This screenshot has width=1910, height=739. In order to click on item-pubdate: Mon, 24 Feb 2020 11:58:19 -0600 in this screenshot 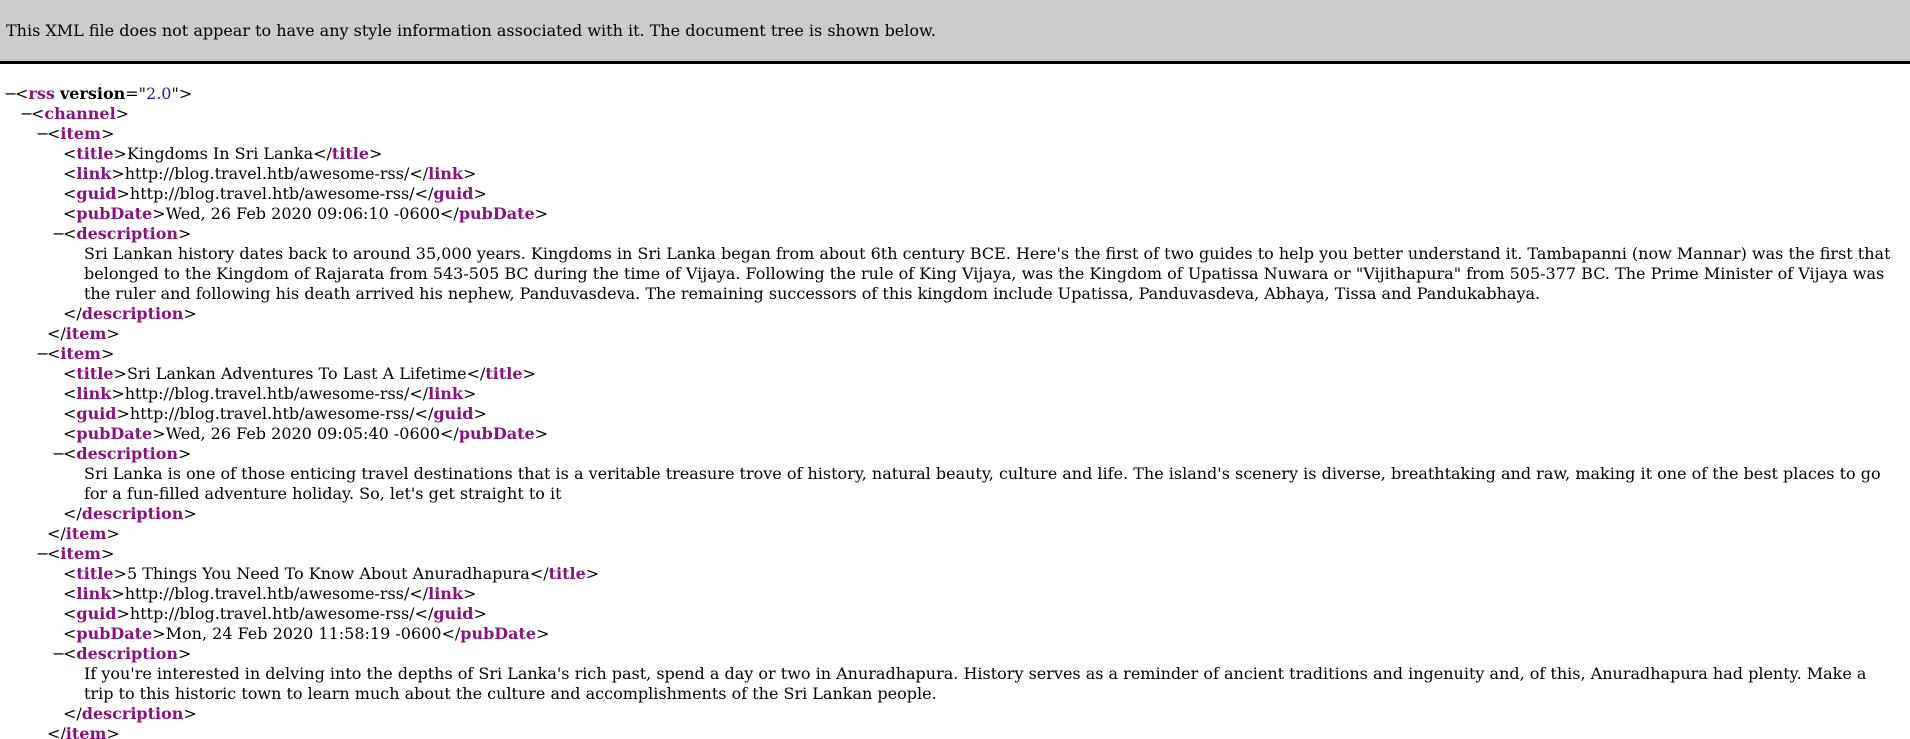, I will do `click(303, 633)`.